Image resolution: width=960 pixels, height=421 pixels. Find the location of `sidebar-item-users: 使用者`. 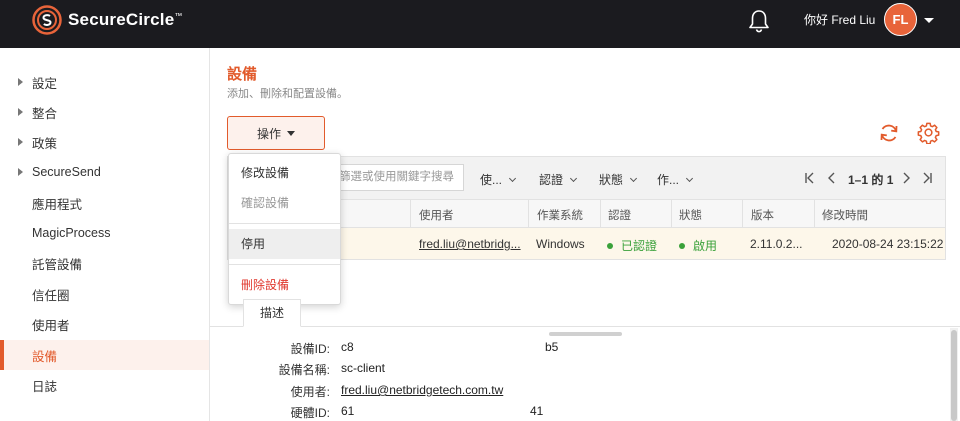

sidebar-item-users: 使用者 is located at coordinates (104, 324).